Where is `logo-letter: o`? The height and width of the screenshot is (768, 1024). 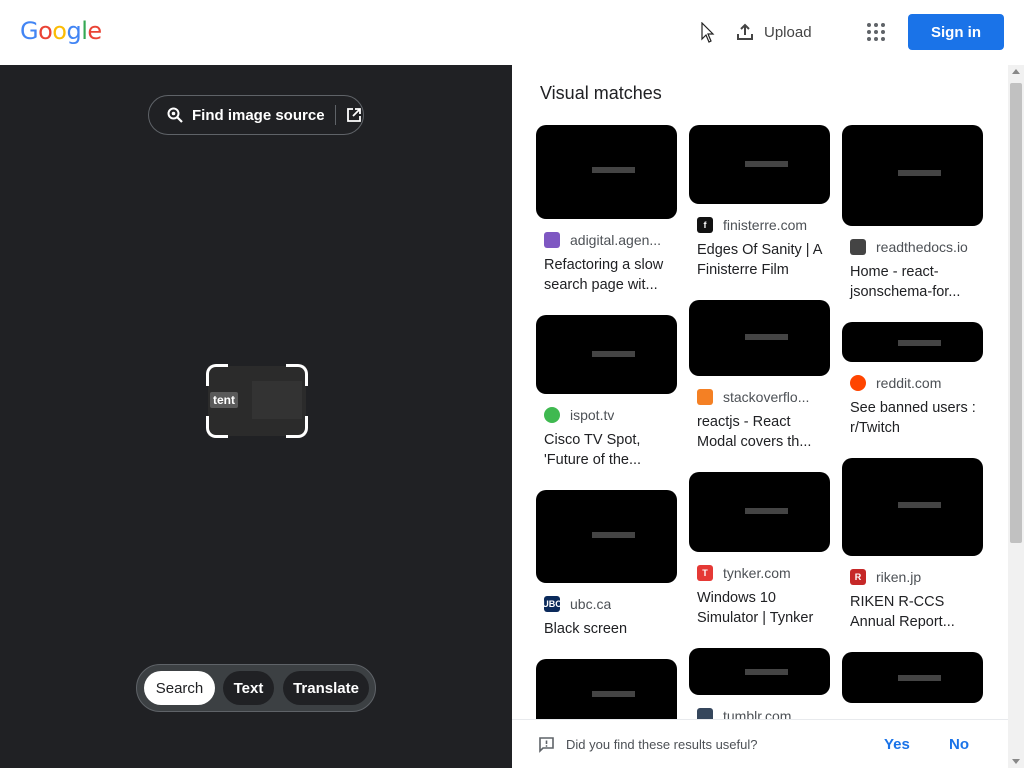 logo-letter: o is located at coordinates (59, 31).